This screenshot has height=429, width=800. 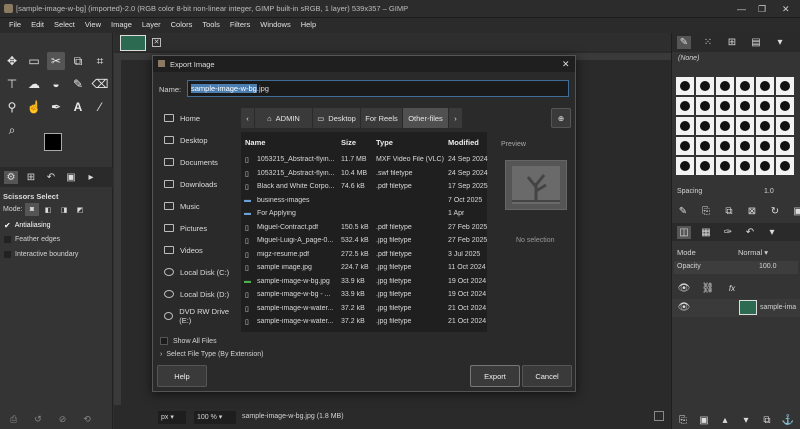 What do you see at coordinates (41, 254) in the screenshot?
I see `interactive-row: Interactive boundary` at bounding box center [41, 254].